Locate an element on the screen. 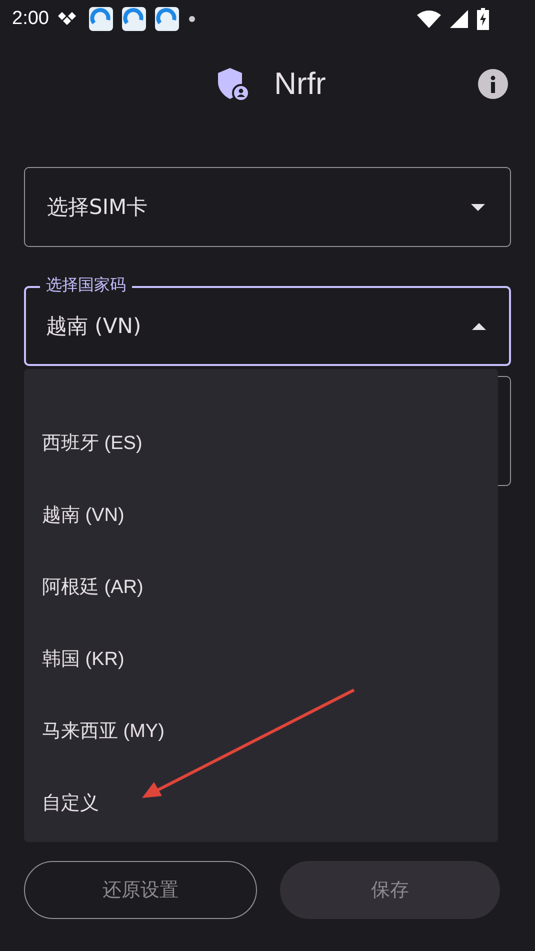  status-time: 2:00 is located at coordinates (30, 19).